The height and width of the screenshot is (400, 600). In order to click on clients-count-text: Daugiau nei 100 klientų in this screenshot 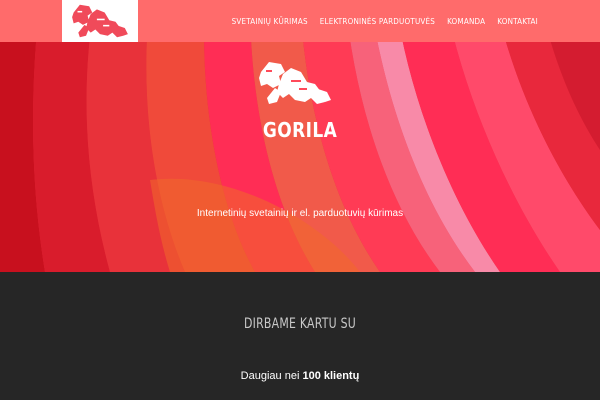, I will do `click(300, 376)`.